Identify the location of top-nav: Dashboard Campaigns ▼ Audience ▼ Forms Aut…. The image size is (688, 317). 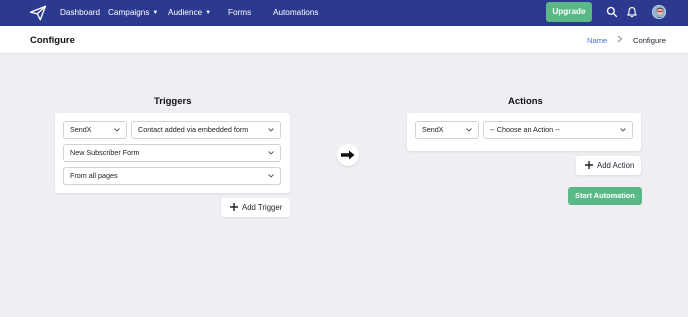
(344, 13).